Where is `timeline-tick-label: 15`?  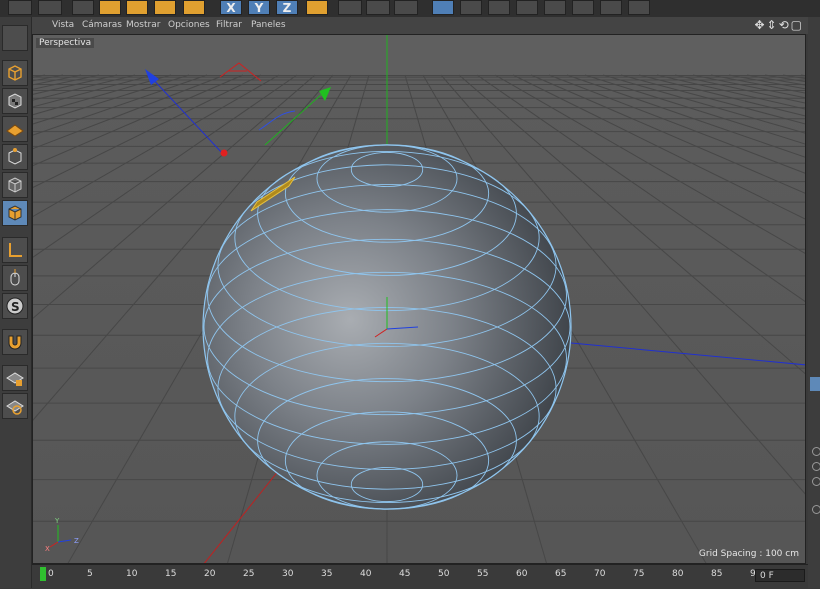
timeline-tick-label: 15 is located at coordinates (171, 574).